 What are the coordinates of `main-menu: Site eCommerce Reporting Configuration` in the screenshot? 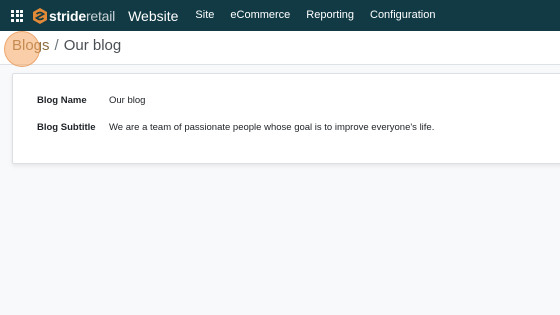 It's located at (315, 15).